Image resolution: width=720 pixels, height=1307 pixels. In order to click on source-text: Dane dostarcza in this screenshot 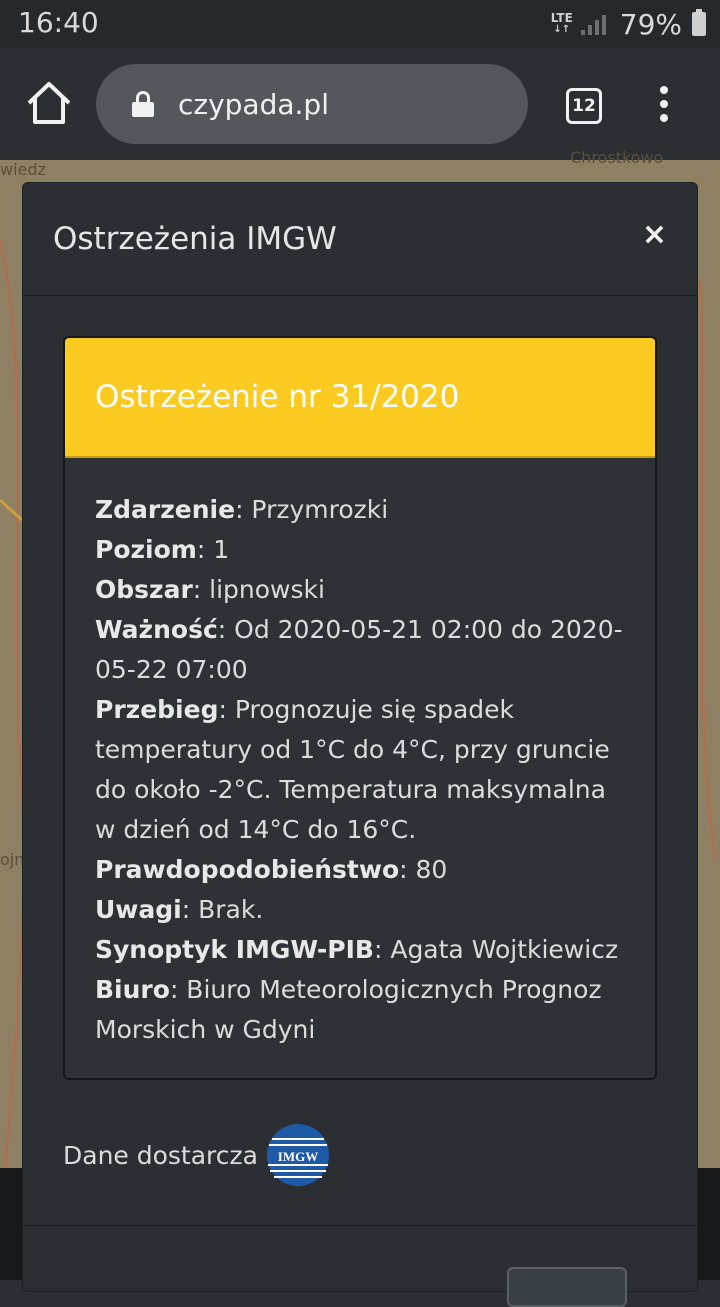, I will do `click(160, 1155)`.